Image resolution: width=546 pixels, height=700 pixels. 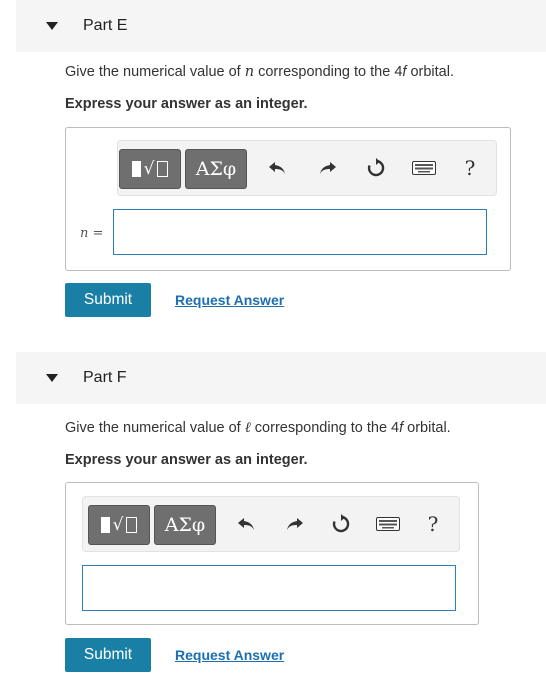 I want to click on part-f-header: Part F, so click(x=281, y=378).